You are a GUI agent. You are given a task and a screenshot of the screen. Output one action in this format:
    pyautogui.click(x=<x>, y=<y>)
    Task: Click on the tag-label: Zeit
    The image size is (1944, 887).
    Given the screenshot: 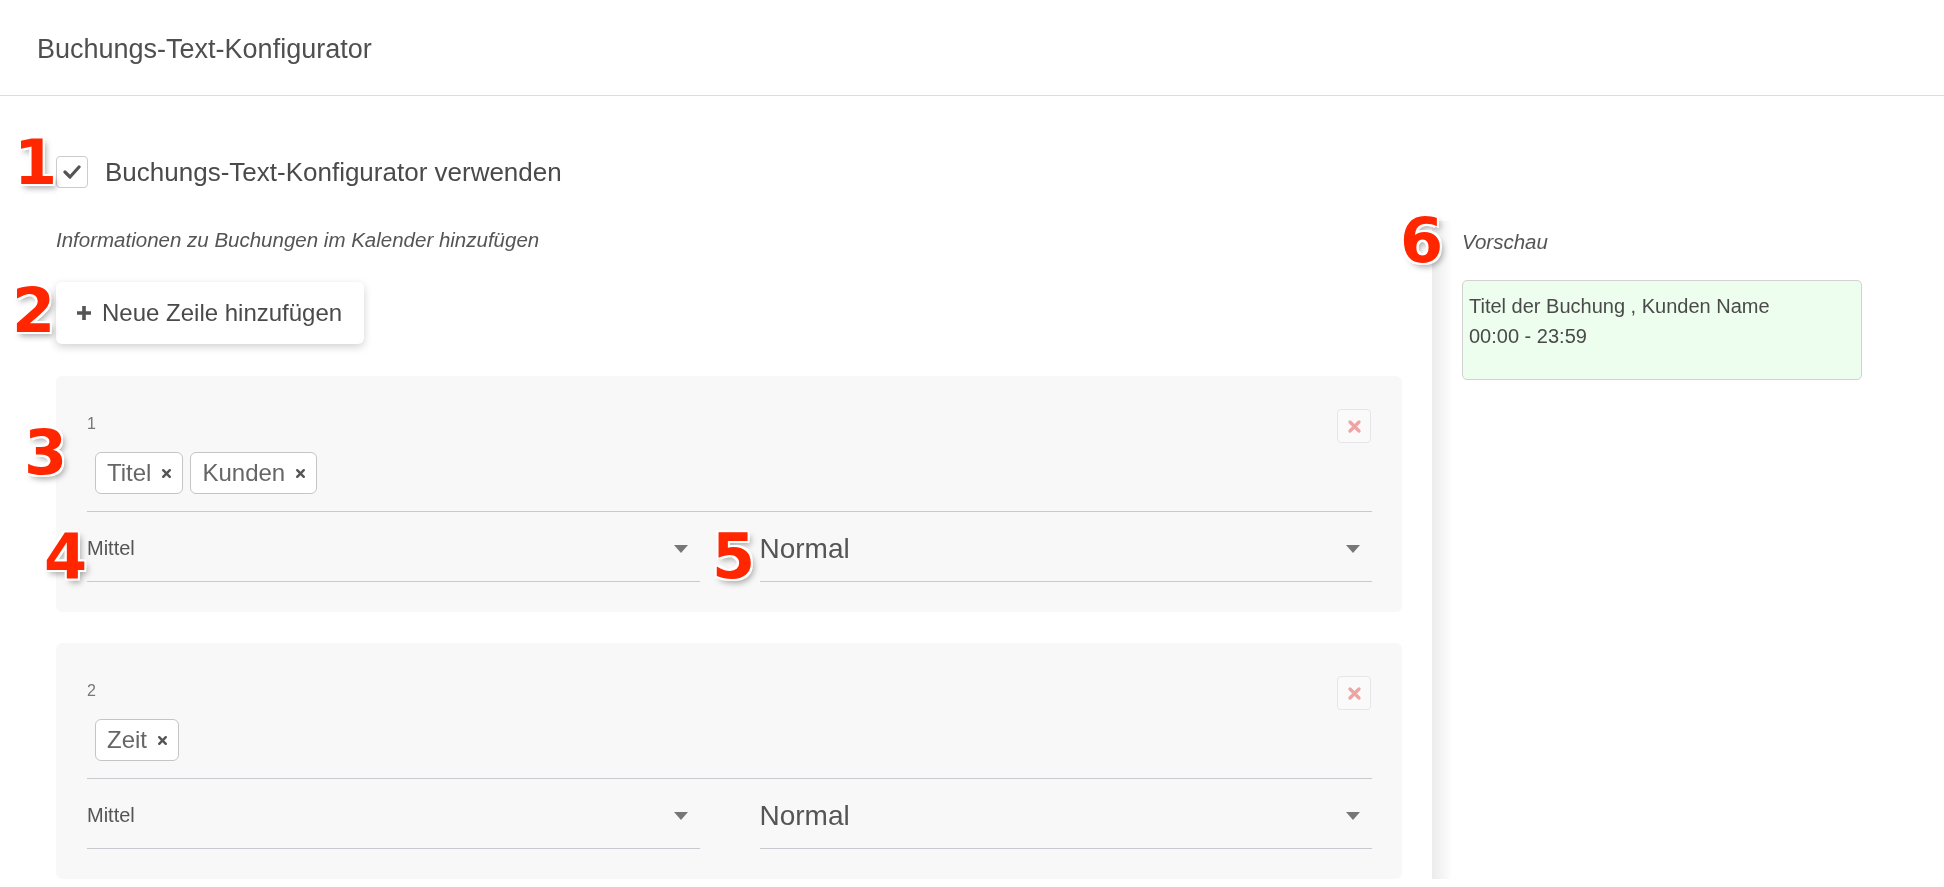 What is the action you would take?
    pyautogui.click(x=127, y=740)
    